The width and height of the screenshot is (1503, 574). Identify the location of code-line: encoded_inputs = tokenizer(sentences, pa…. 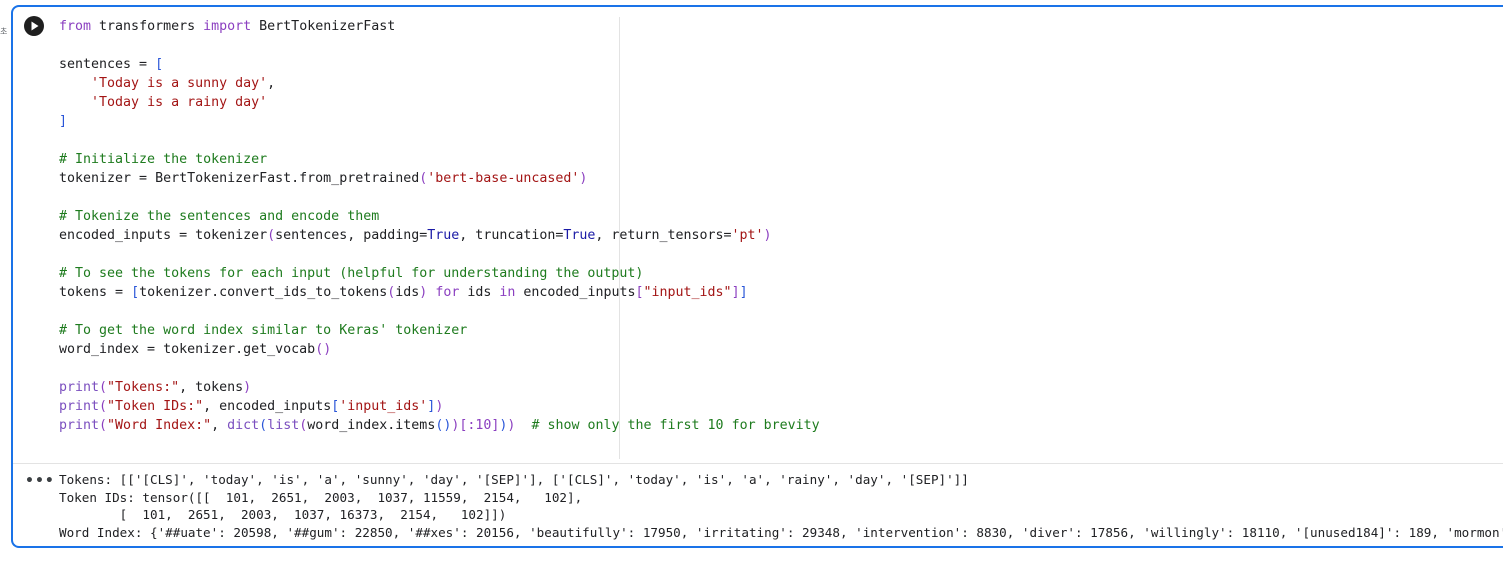
(779, 235).